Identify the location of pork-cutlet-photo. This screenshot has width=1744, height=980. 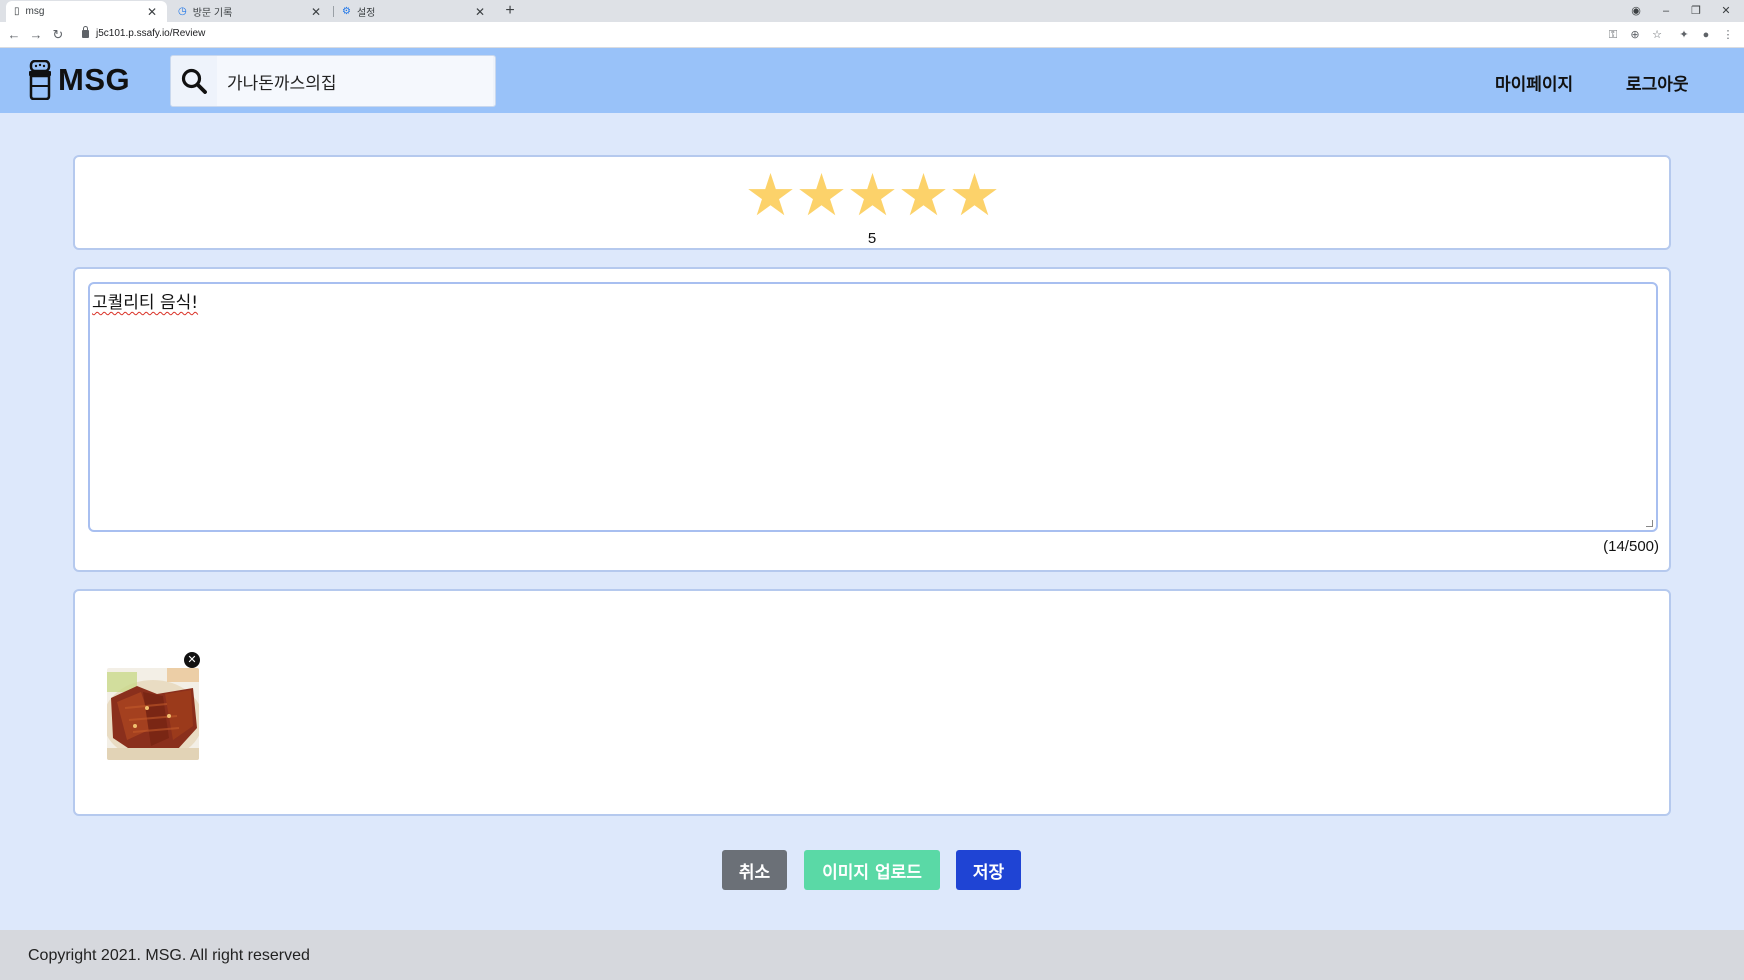
(153, 714).